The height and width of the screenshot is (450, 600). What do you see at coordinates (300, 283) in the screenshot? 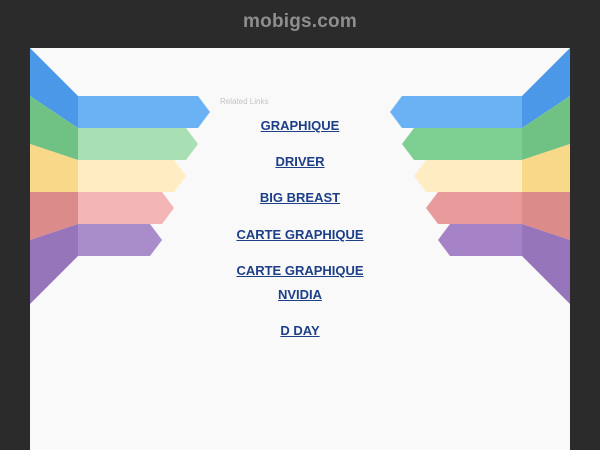
I see `related-link-carte-graphique-nvidia: CARTE GRAPHIQUE NVIDIA` at bounding box center [300, 283].